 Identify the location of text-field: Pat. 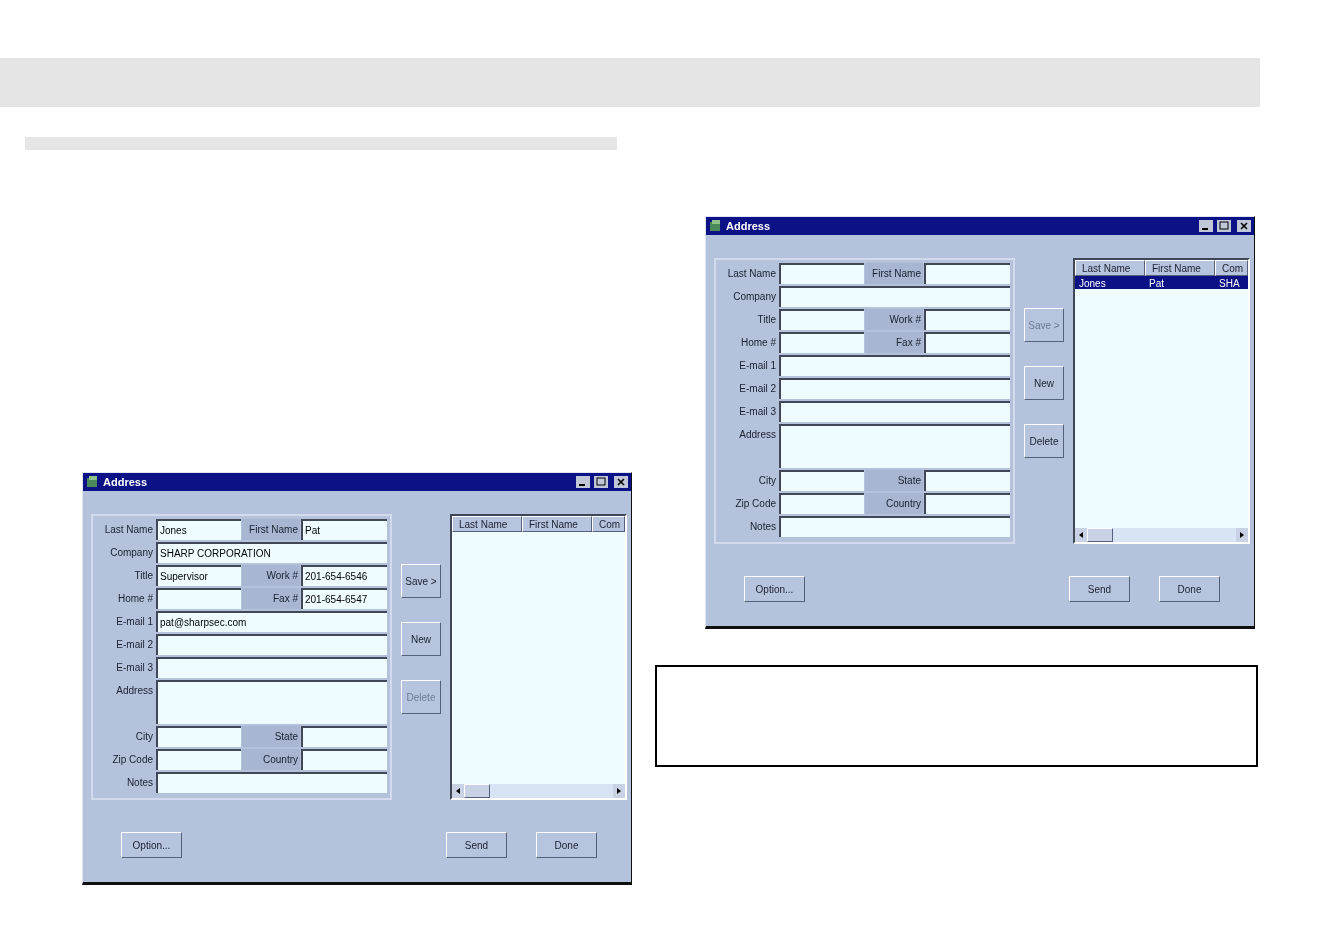
(344, 529).